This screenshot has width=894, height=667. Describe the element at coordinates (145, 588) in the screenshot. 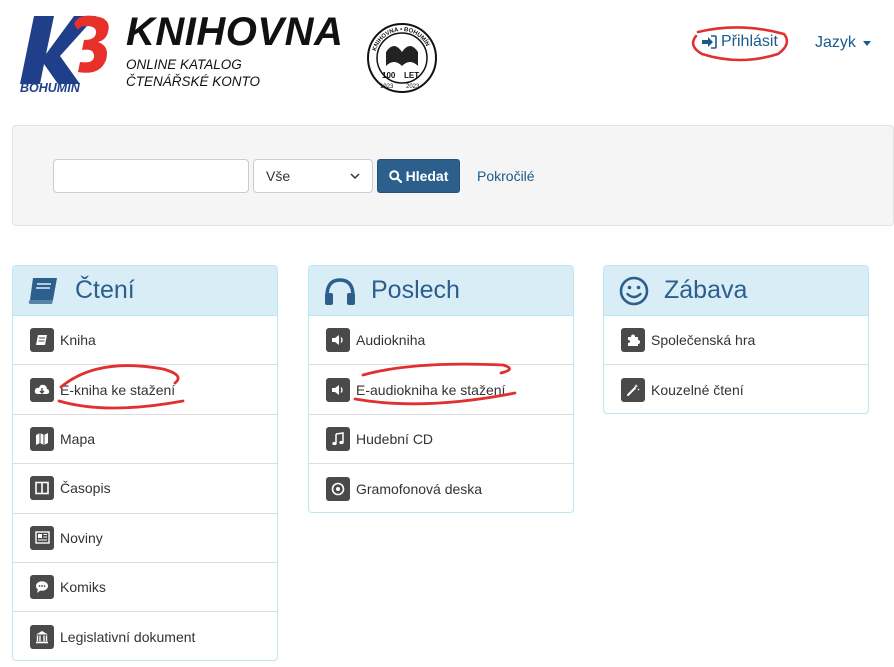

I see `list-item-komiks: Komiks` at that location.